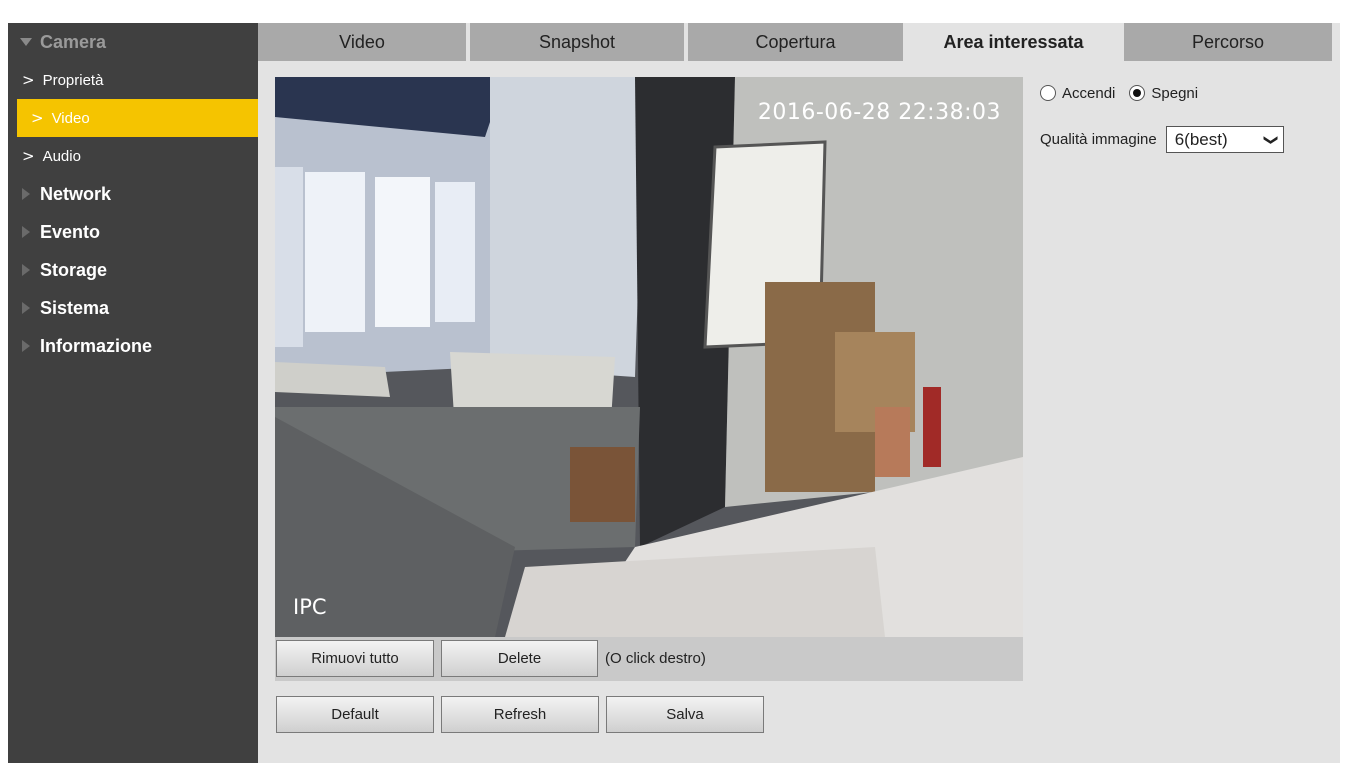  Describe the element at coordinates (362, 42) in the screenshot. I see `tab-video: Video` at that location.